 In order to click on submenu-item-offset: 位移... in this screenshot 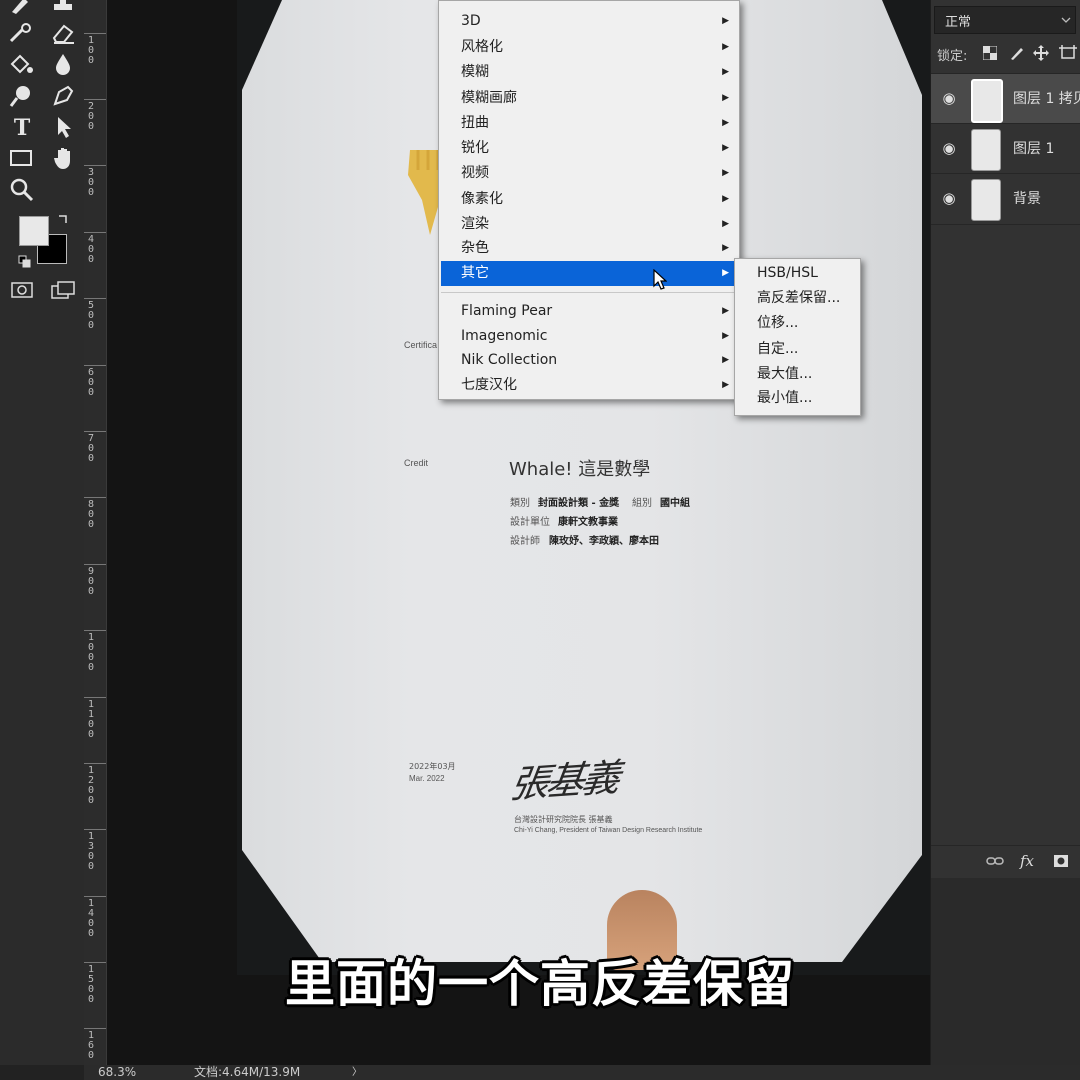, I will do `click(797, 323)`.